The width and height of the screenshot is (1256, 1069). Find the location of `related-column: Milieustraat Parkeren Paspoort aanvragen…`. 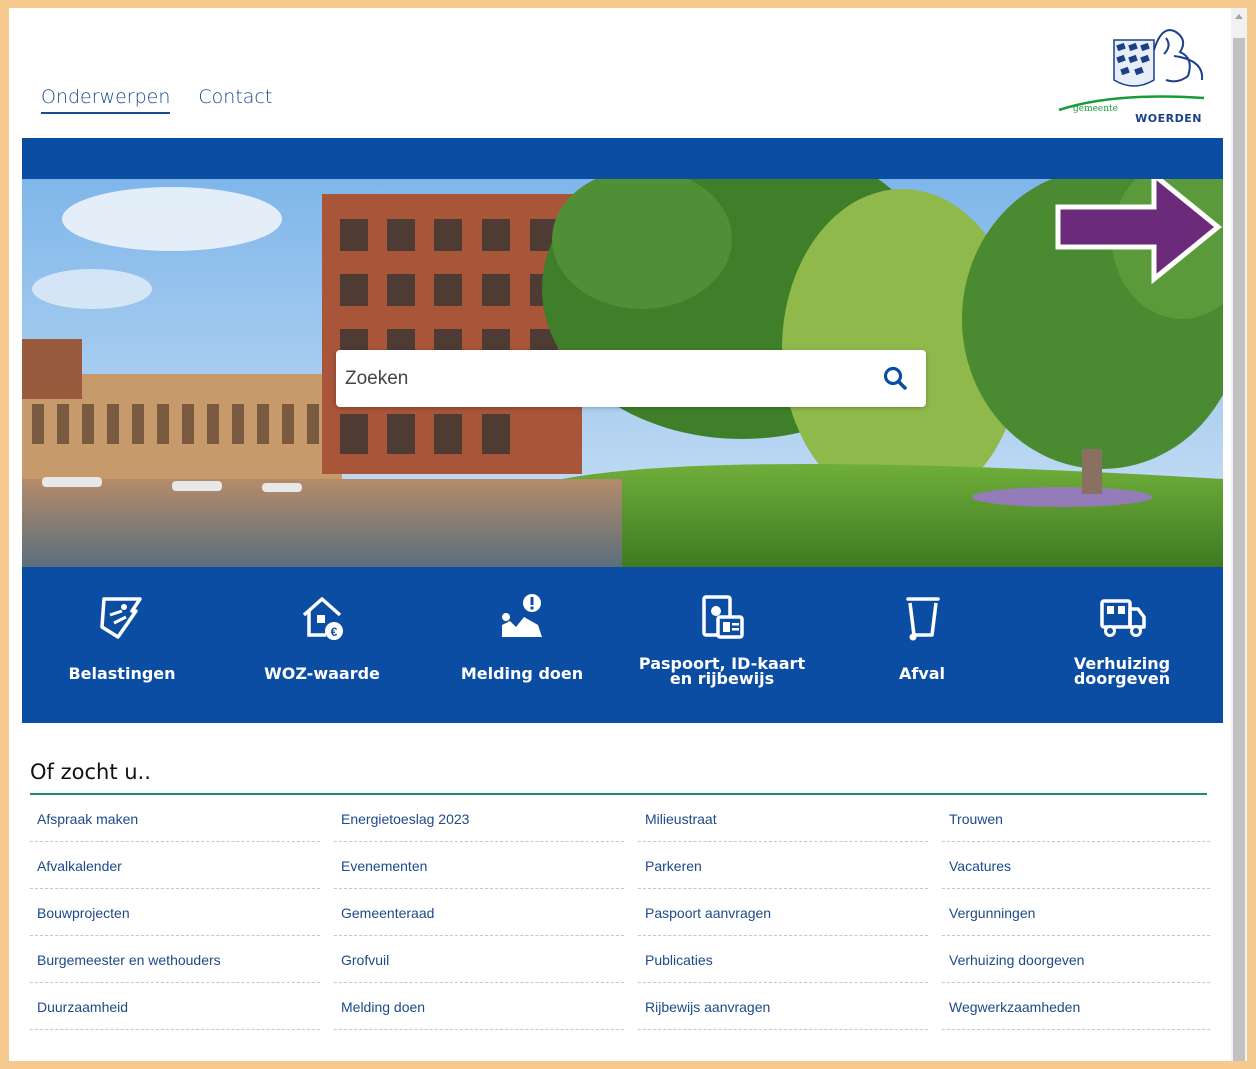

related-column: Milieustraat Parkeren Paspoort aanvragen… is located at coordinates (783, 912).